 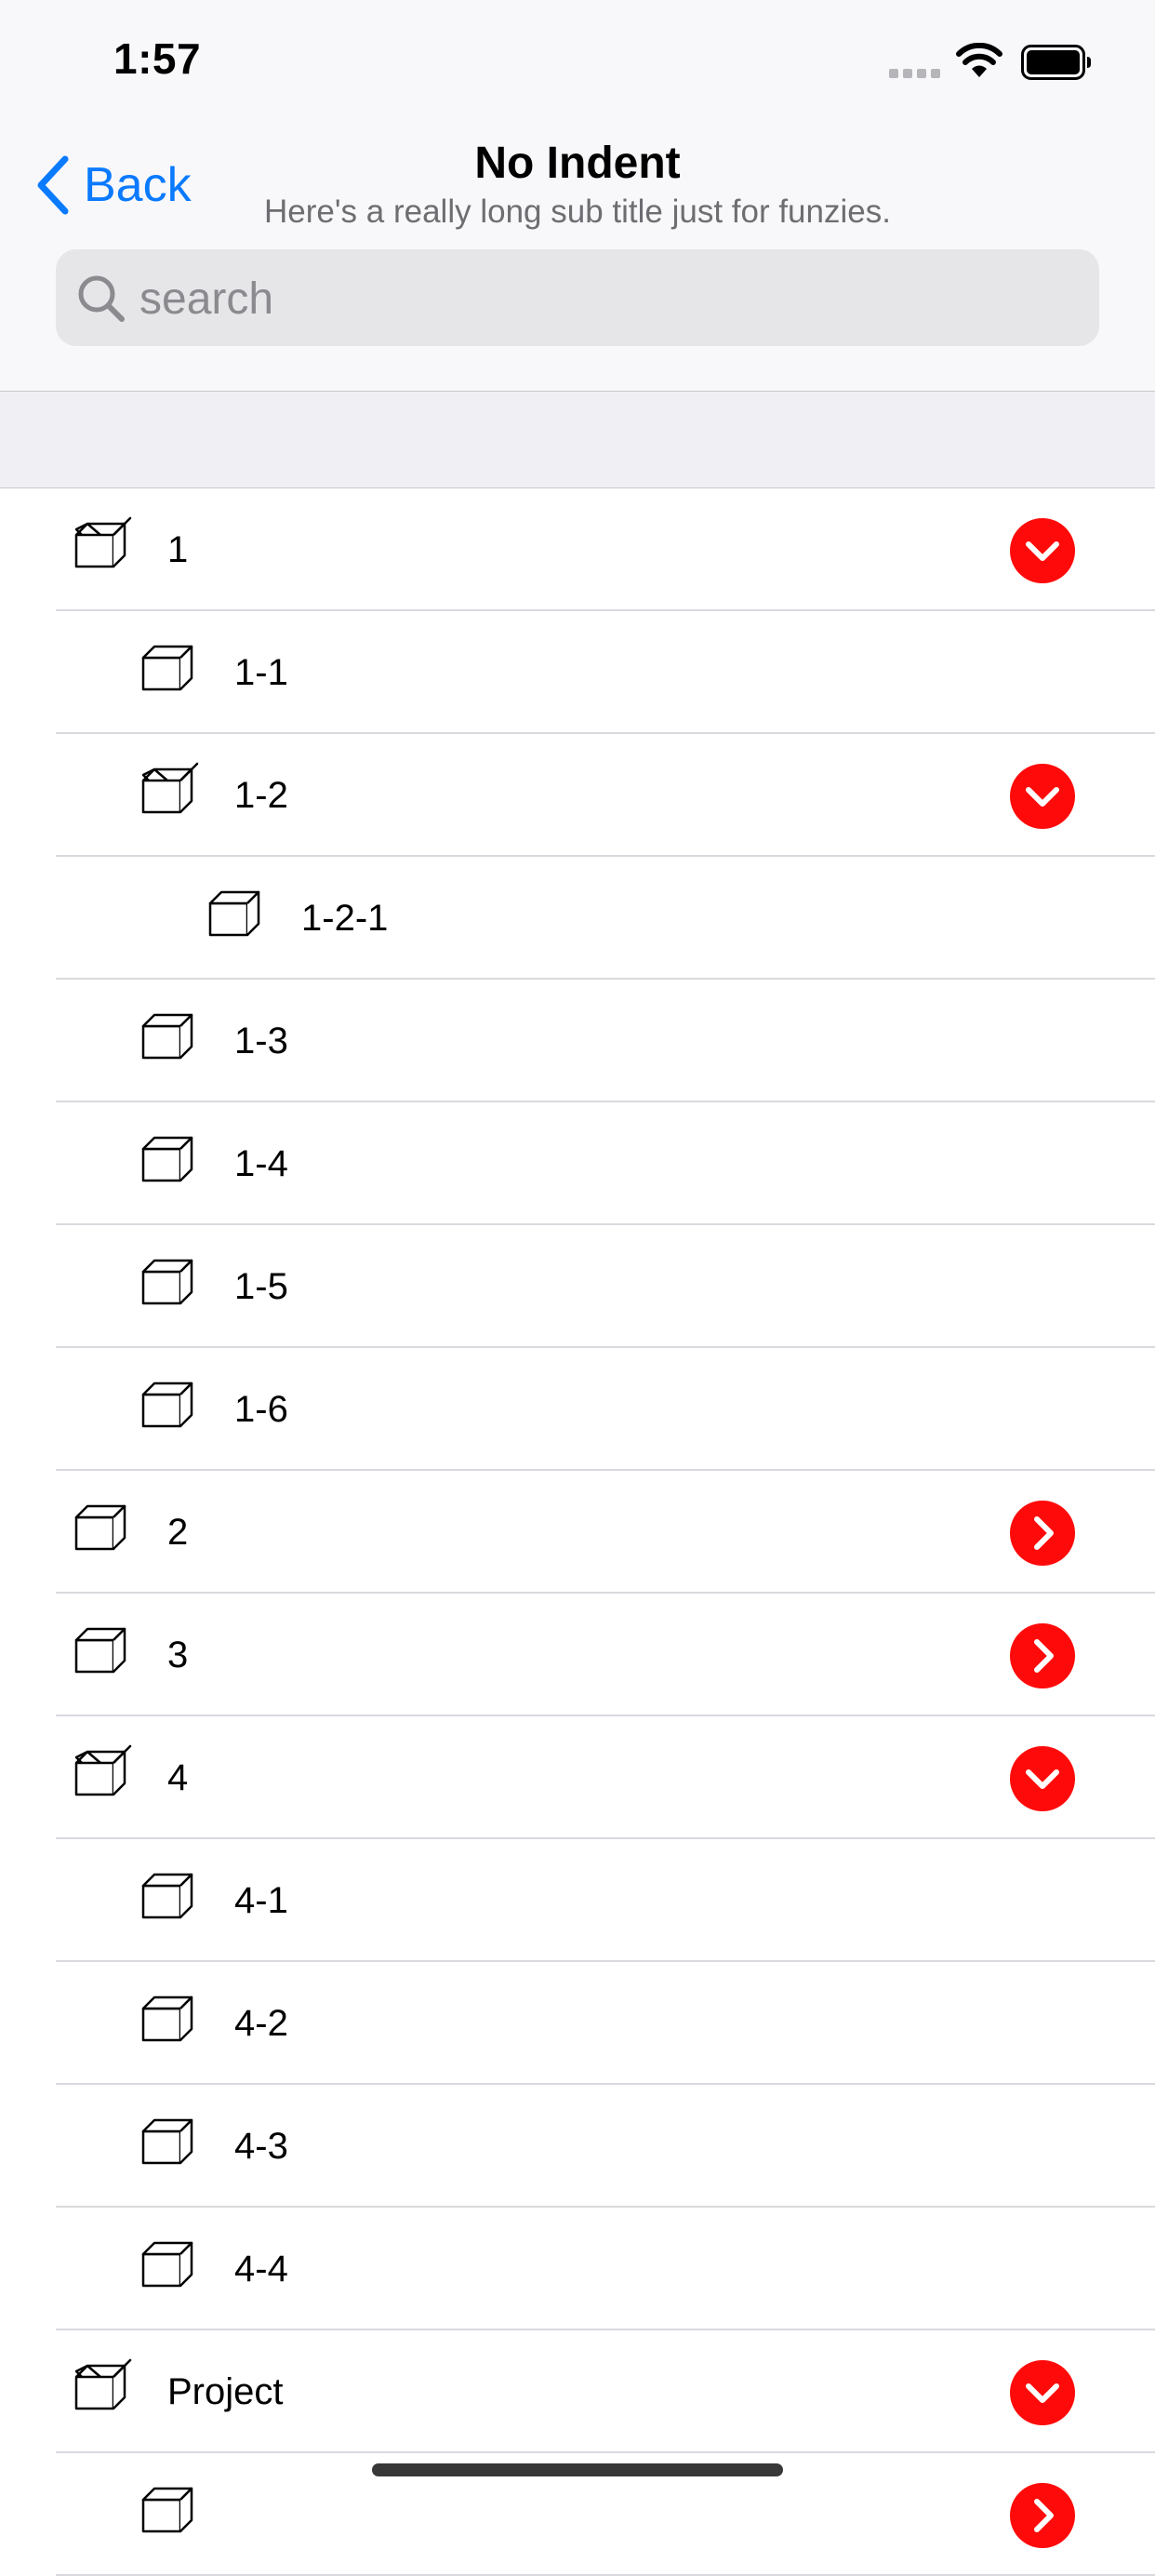 What do you see at coordinates (261, 1900) in the screenshot?
I see `tree-row-label: 4-1` at bounding box center [261, 1900].